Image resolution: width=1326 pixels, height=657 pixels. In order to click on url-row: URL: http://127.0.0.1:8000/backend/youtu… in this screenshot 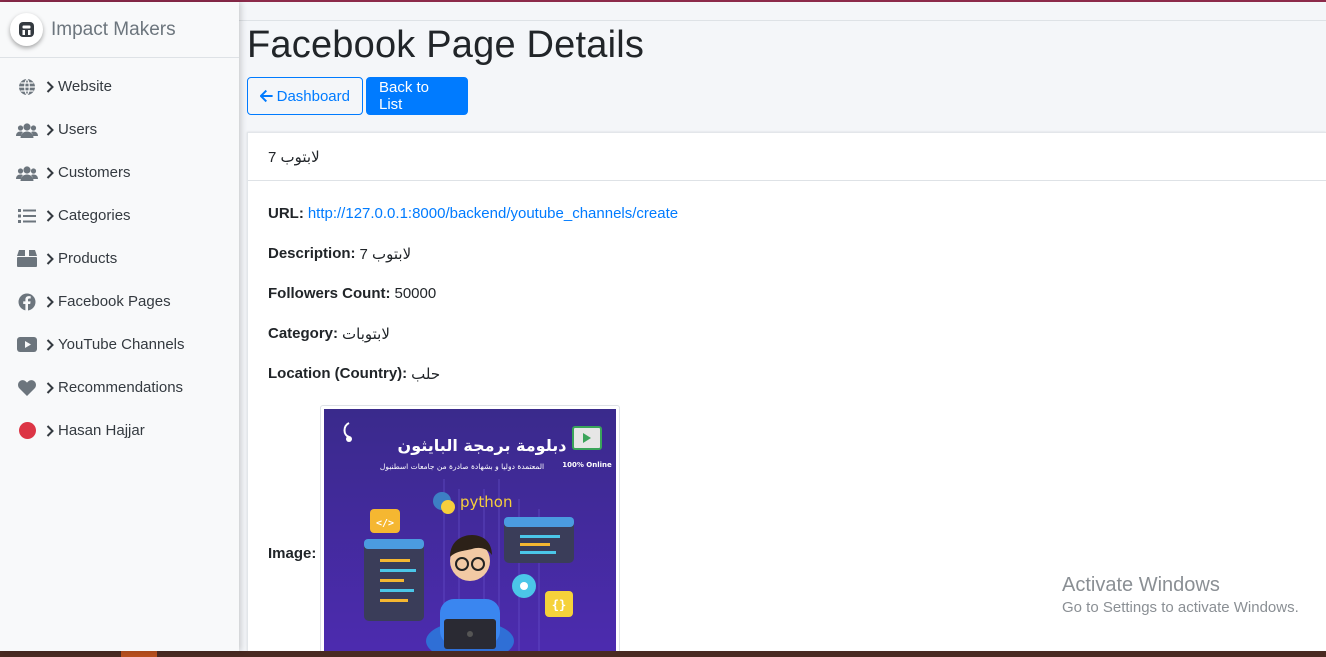, I will do `click(797, 225)`.